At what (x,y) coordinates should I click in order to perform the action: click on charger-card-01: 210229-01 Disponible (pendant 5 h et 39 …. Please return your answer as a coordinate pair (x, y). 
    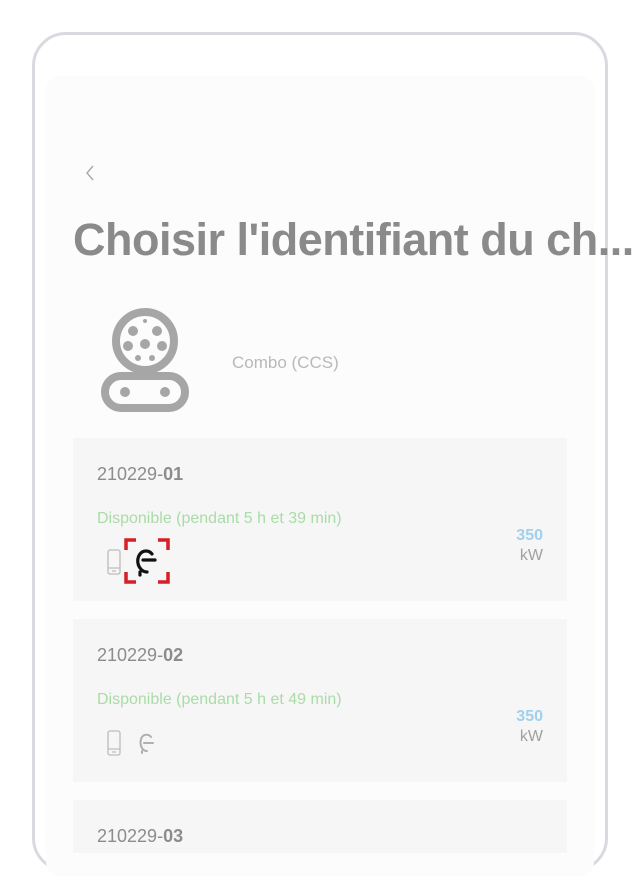
    Looking at the image, I should click on (320, 519).